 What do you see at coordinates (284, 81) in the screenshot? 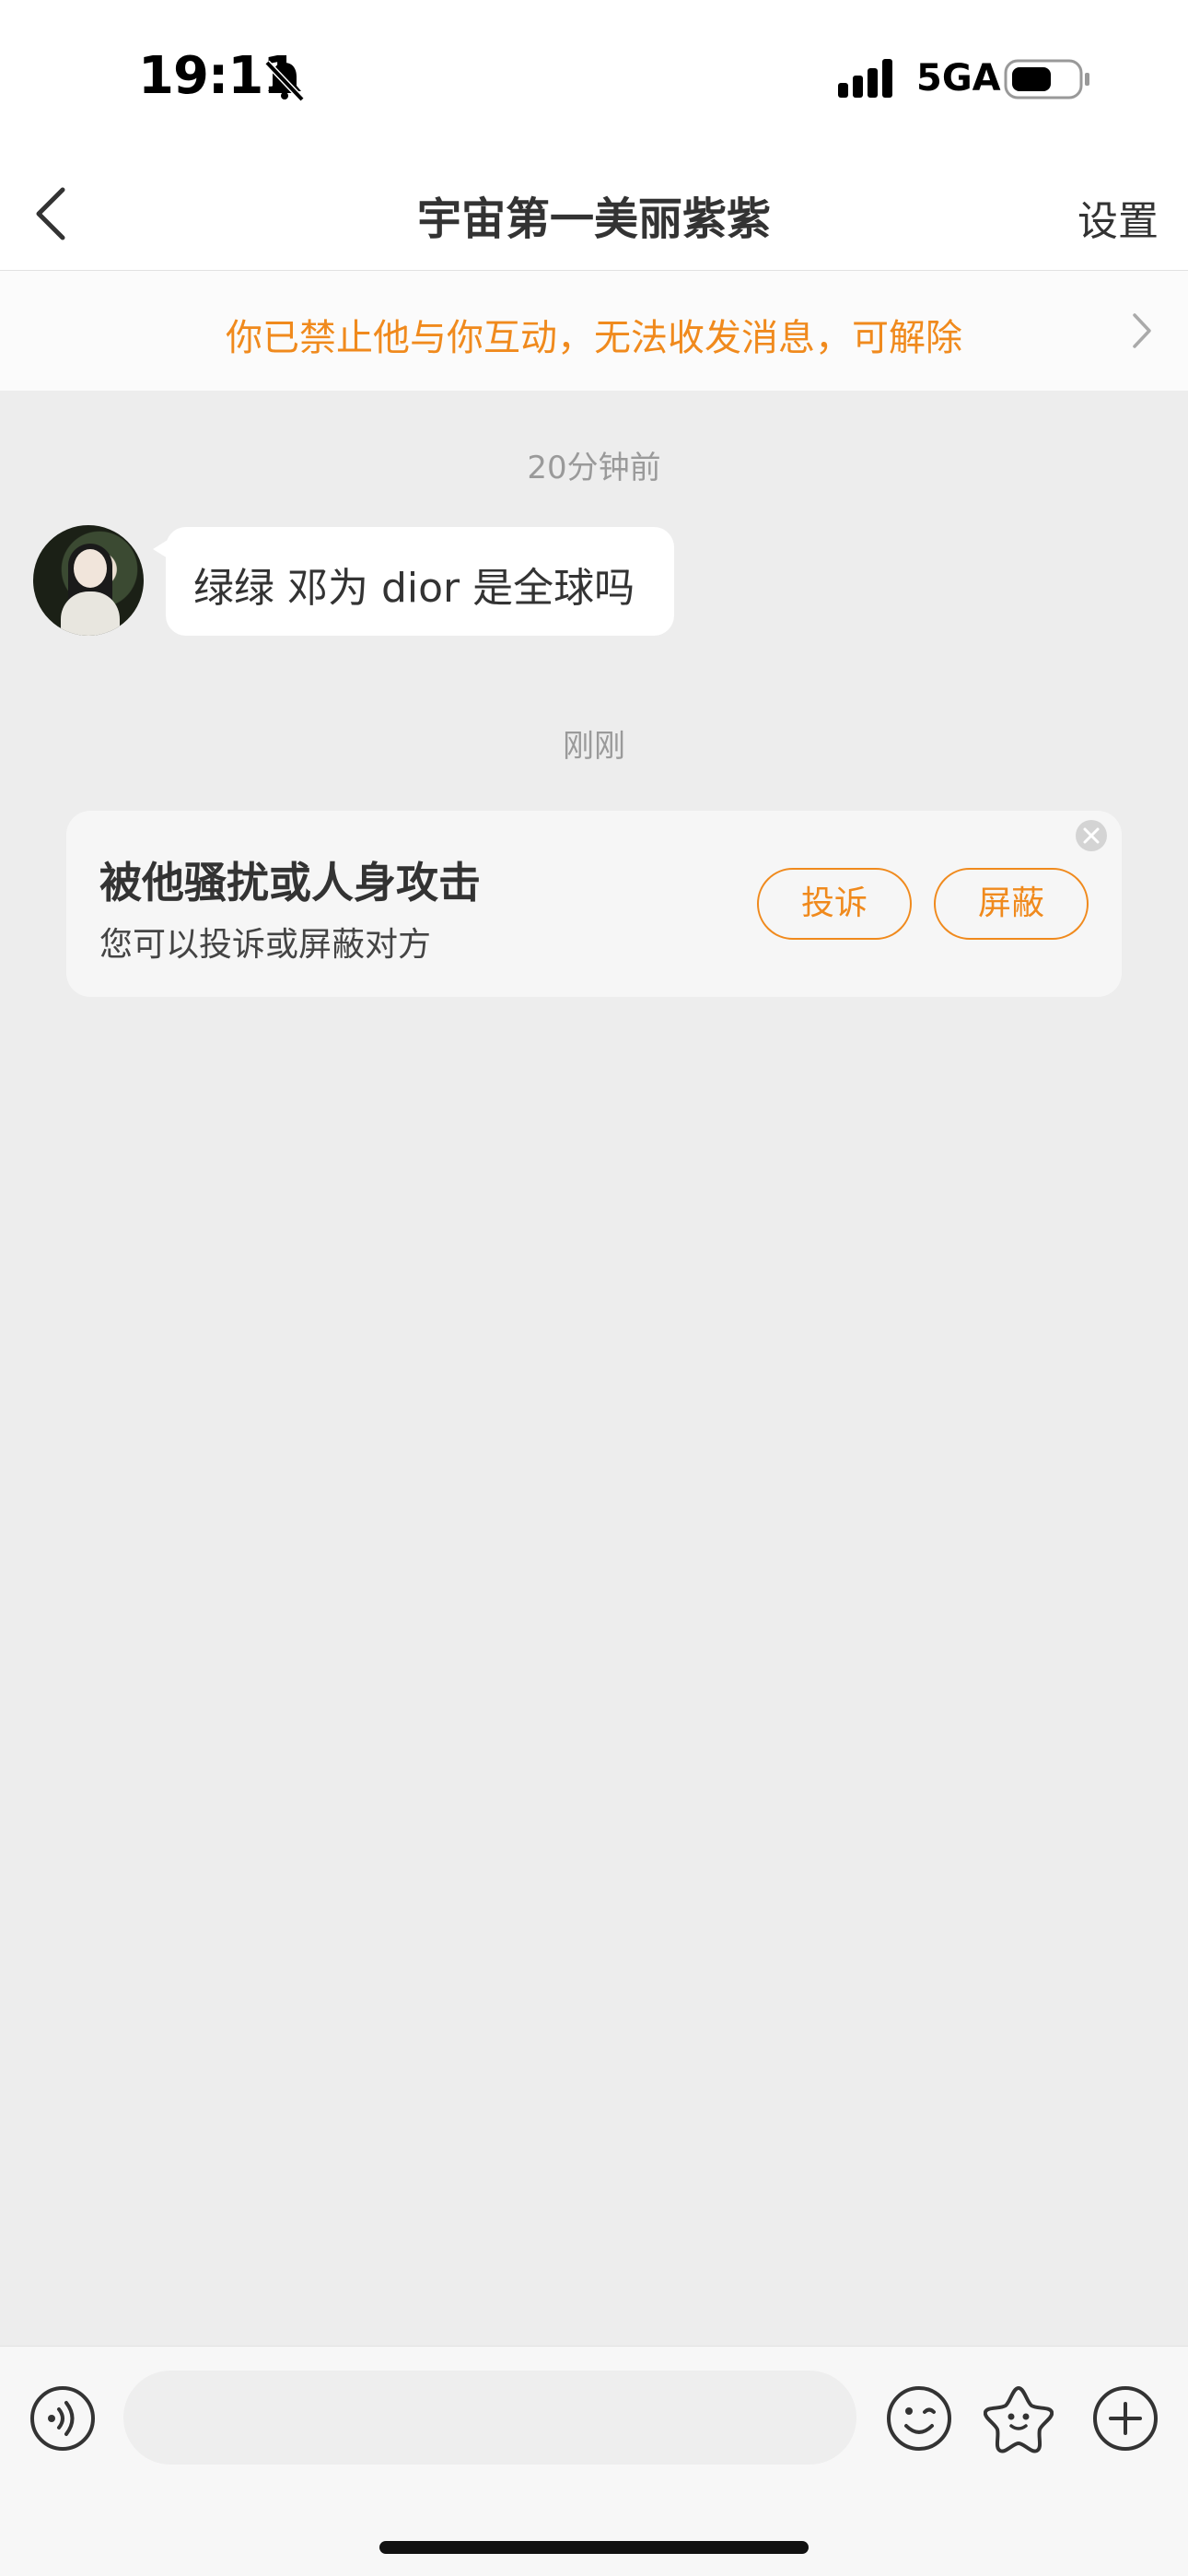
I see `bell-muted-icon` at bounding box center [284, 81].